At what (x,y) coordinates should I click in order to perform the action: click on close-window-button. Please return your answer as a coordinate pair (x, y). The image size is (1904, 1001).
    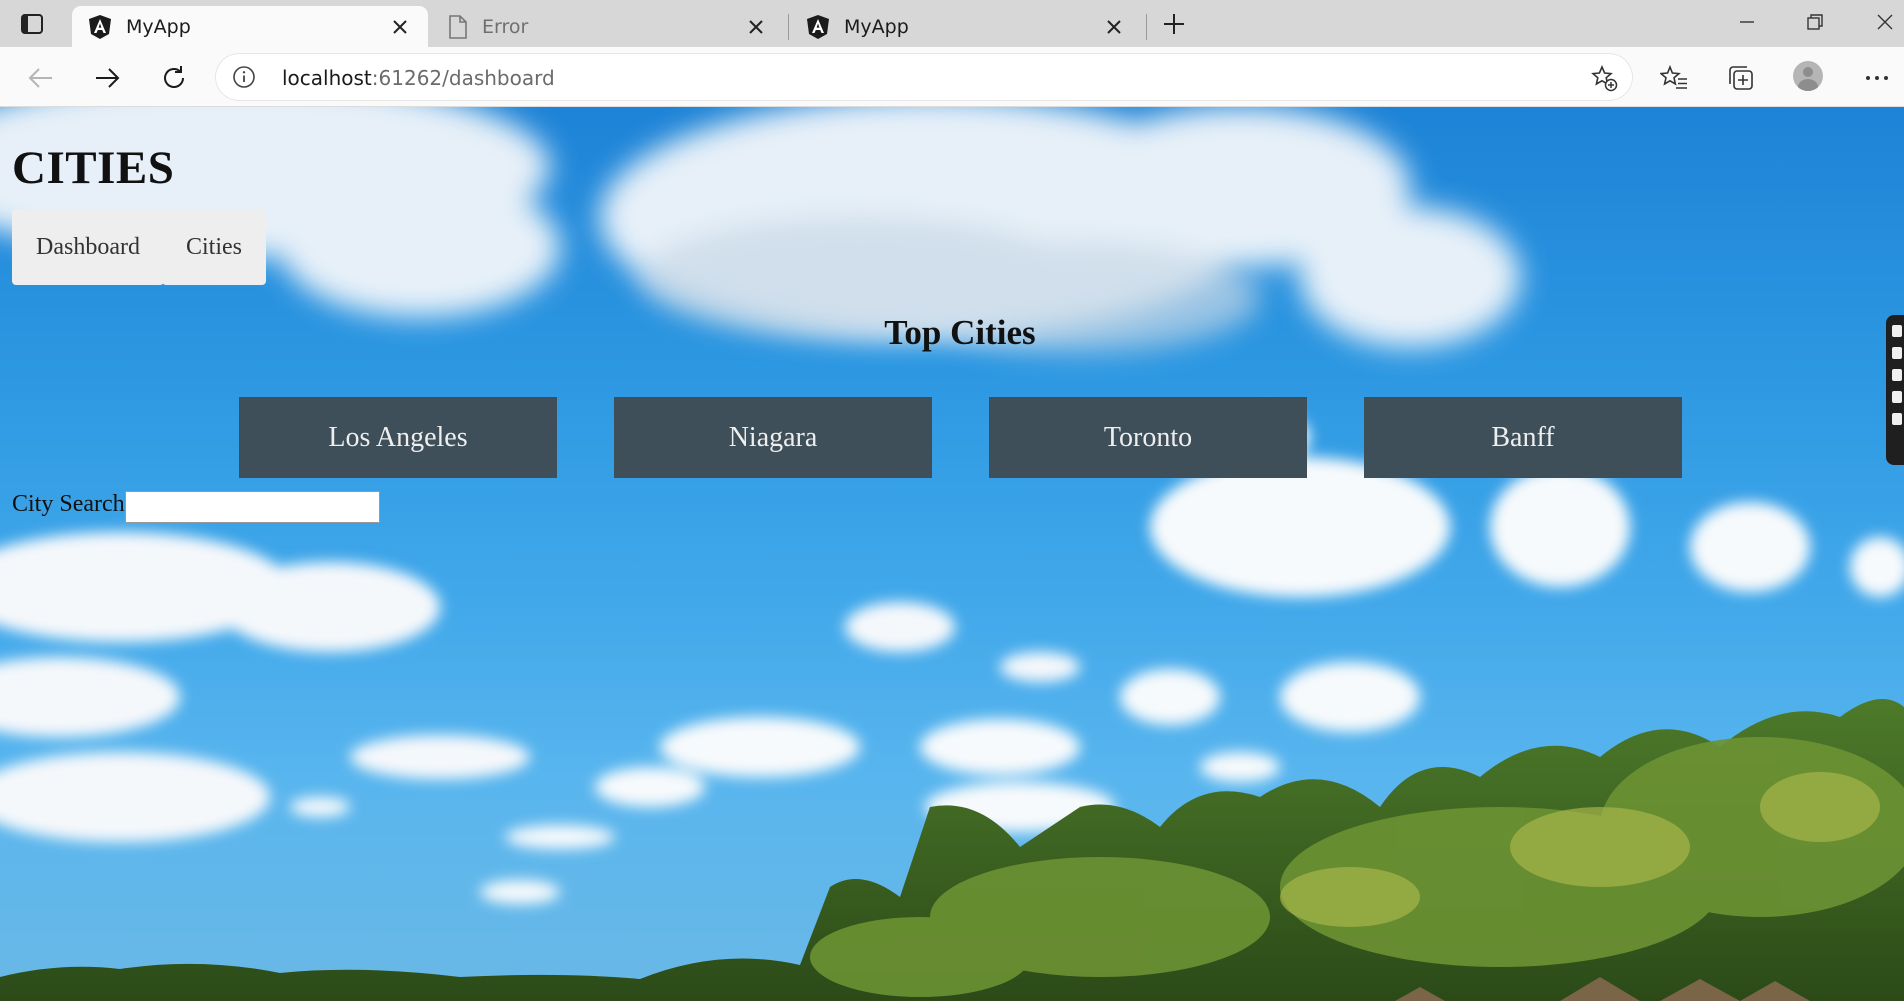
    Looking at the image, I should click on (1885, 22).